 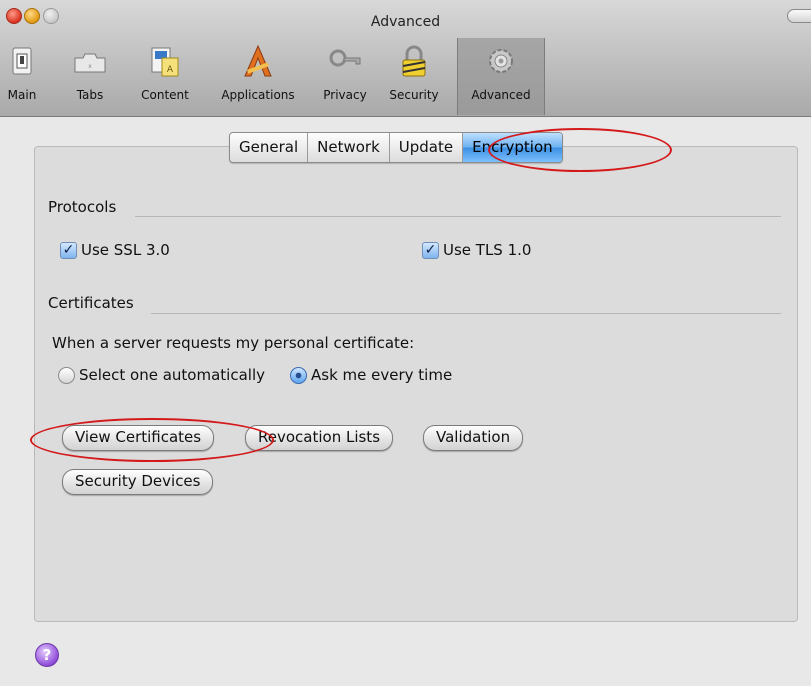 What do you see at coordinates (125, 250) in the screenshot?
I see `use-ssl-label: Use SSL 3.0` at bounding box center [125, 250].